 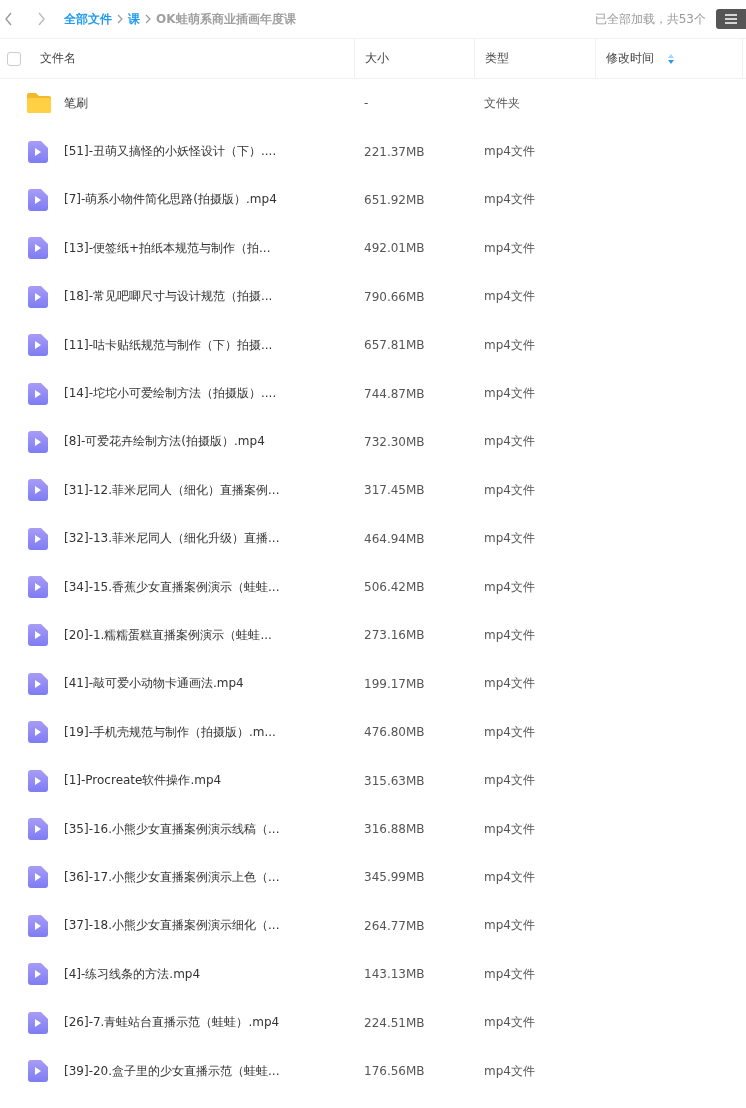 I want to click on load-status: 已全部加载，共53个, so click(x=650, y=19).